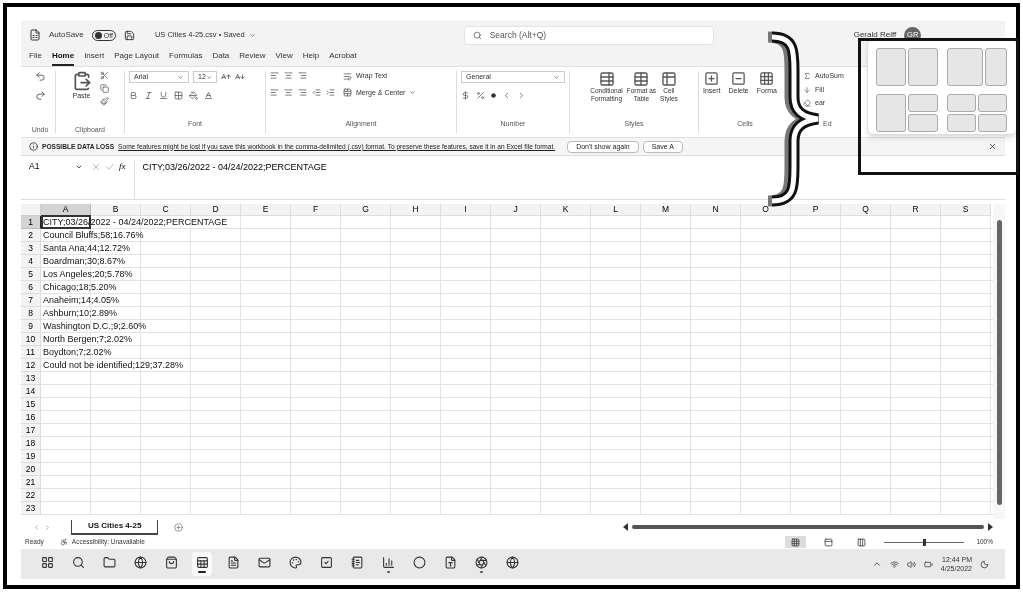  What do you see at coordinates (816, 210) in the screenshot?
I see `column-header: P` at bounding box center [816, 210].